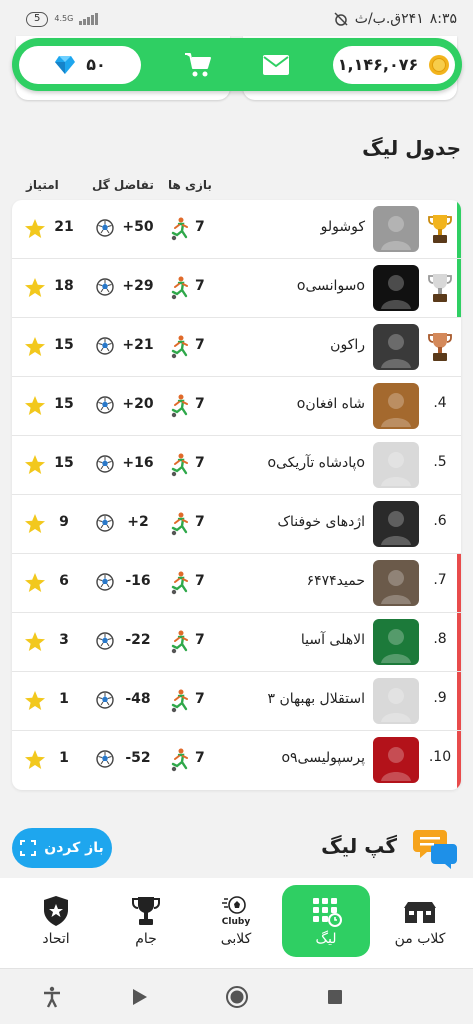 The width and height of the screenshot is (473, 1024). Describe the element at coordinates (440, 521) in the screenshot. I see `rank: .6` at that location.